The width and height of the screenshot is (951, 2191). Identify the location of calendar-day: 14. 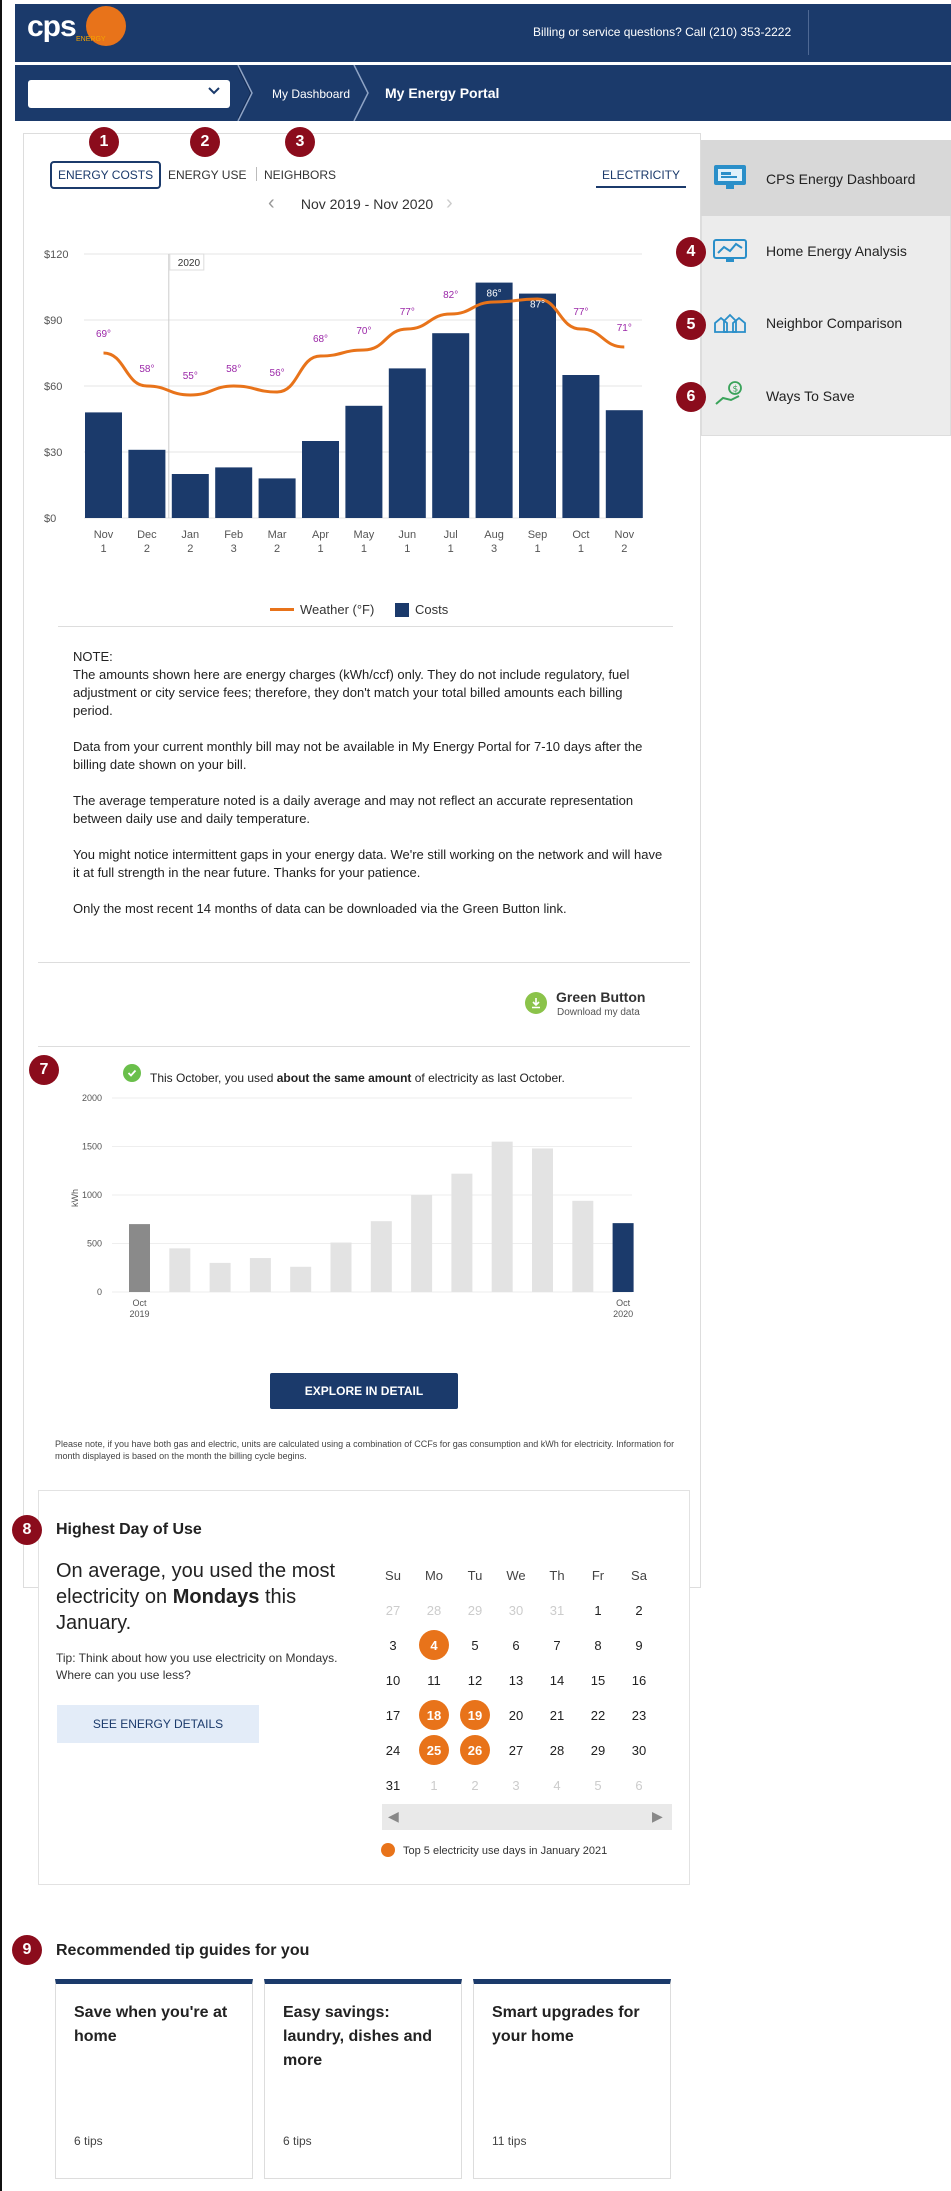
(557, 1680).